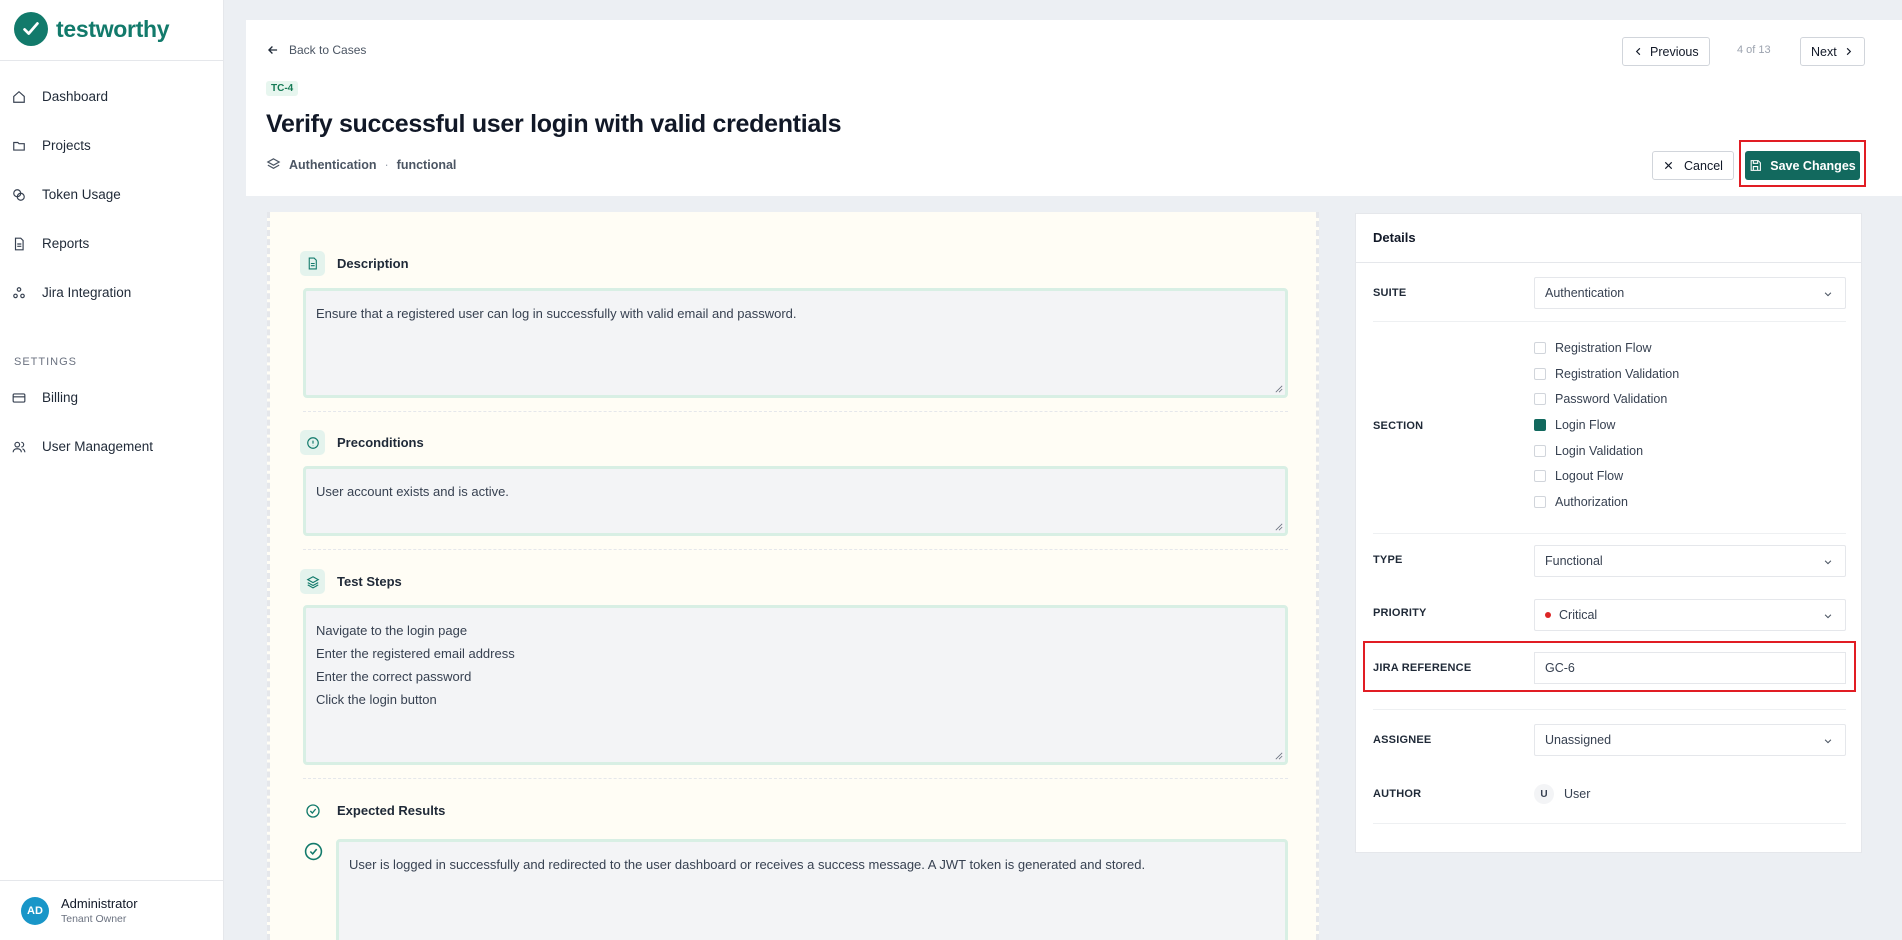 The width and height of the screenshot is (1902, 940). I want to click on chevron-left-icon, so click(1638, 51).